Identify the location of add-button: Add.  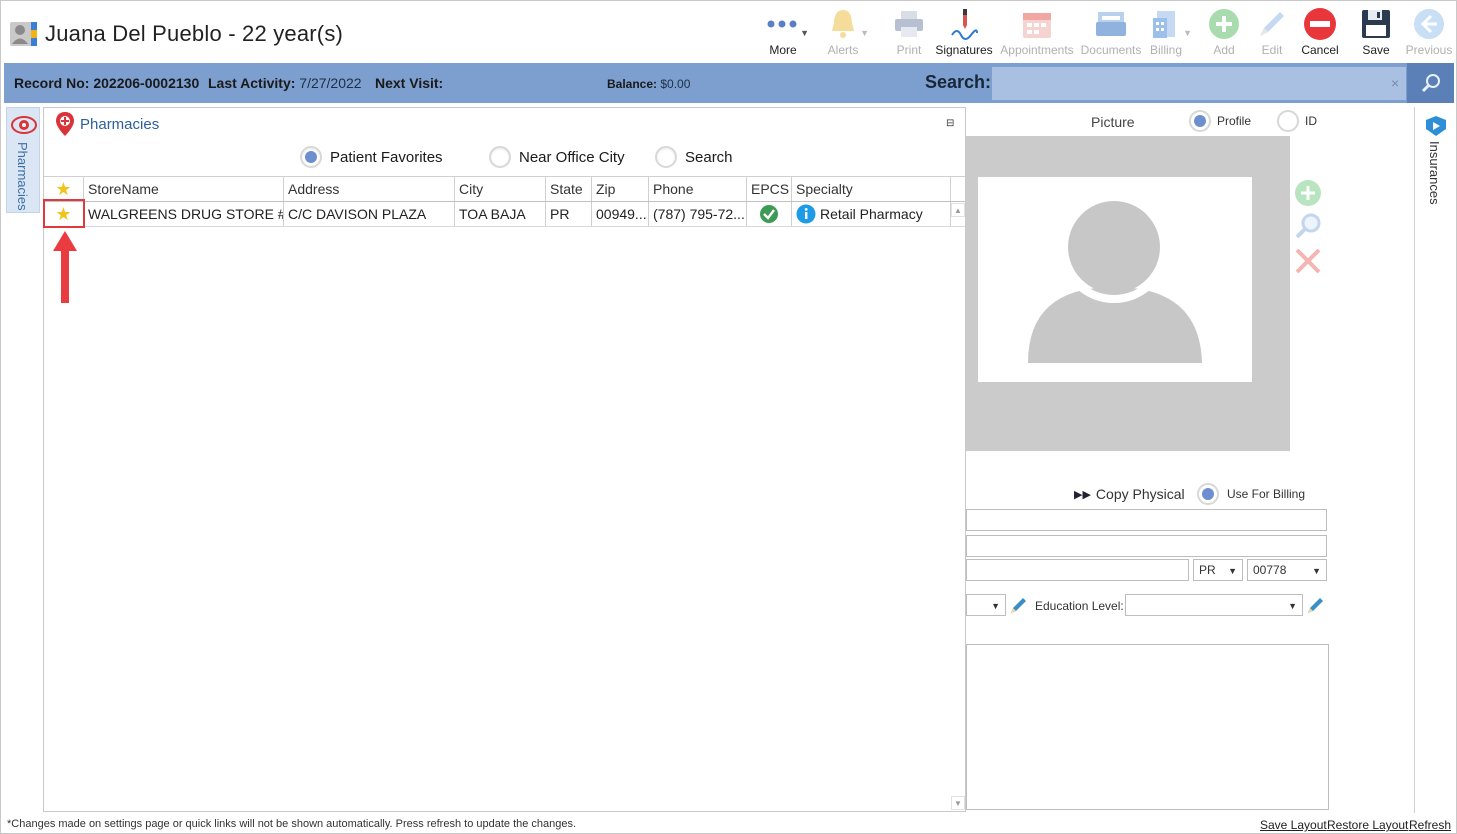
(1224, 33).